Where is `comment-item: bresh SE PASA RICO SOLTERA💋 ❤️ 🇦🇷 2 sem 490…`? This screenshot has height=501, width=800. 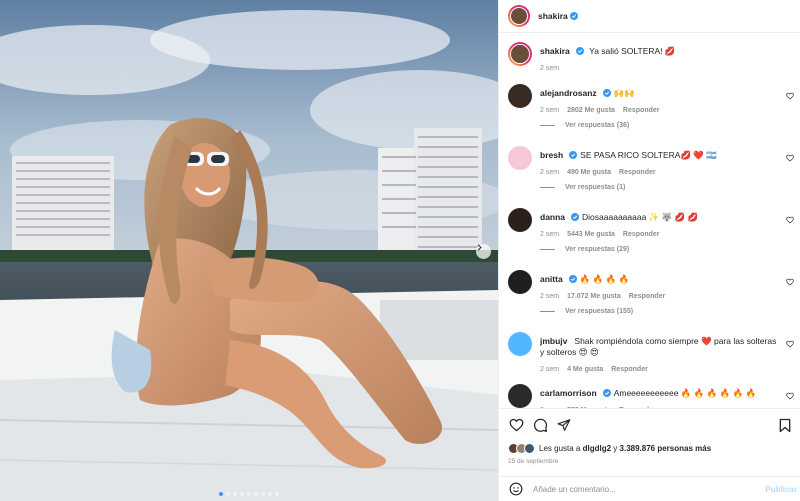 comment-item: bresh SE PASA RICO SOLTERA💋 ❤️ 🇦🇷 2 sem 490… is located at coordinates (652, 176).